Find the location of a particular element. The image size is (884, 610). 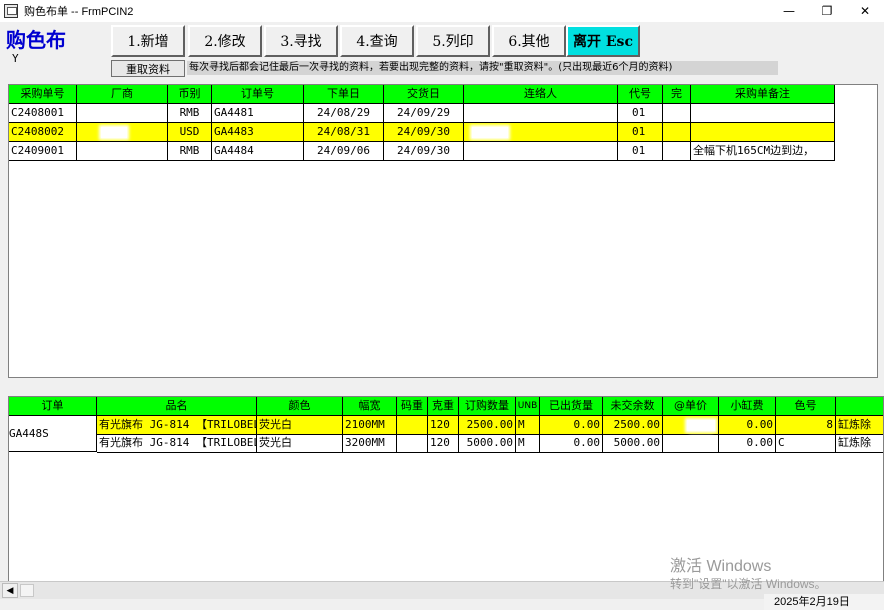

order-date-cell: 24/08/29 is located at coordinates (344, 113).